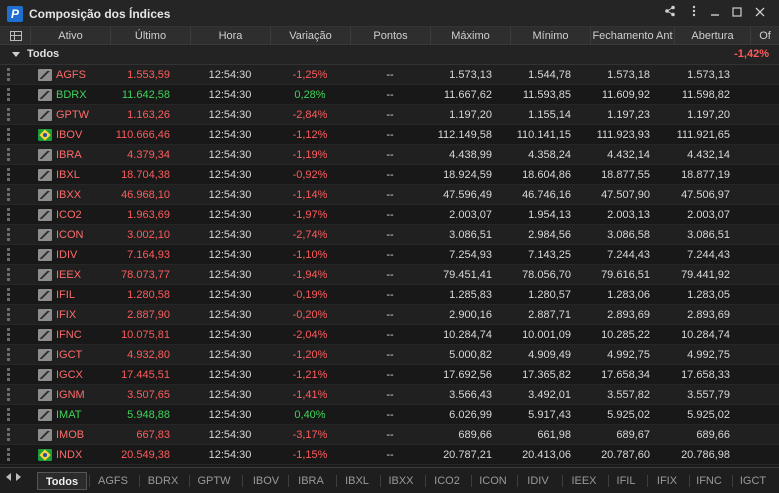 This screenshot has width=779, height=493. Describe the element at coordinates (632, 36) in the screenshot. I see `column-header-fechamento: Fechamento Ant` at that location.